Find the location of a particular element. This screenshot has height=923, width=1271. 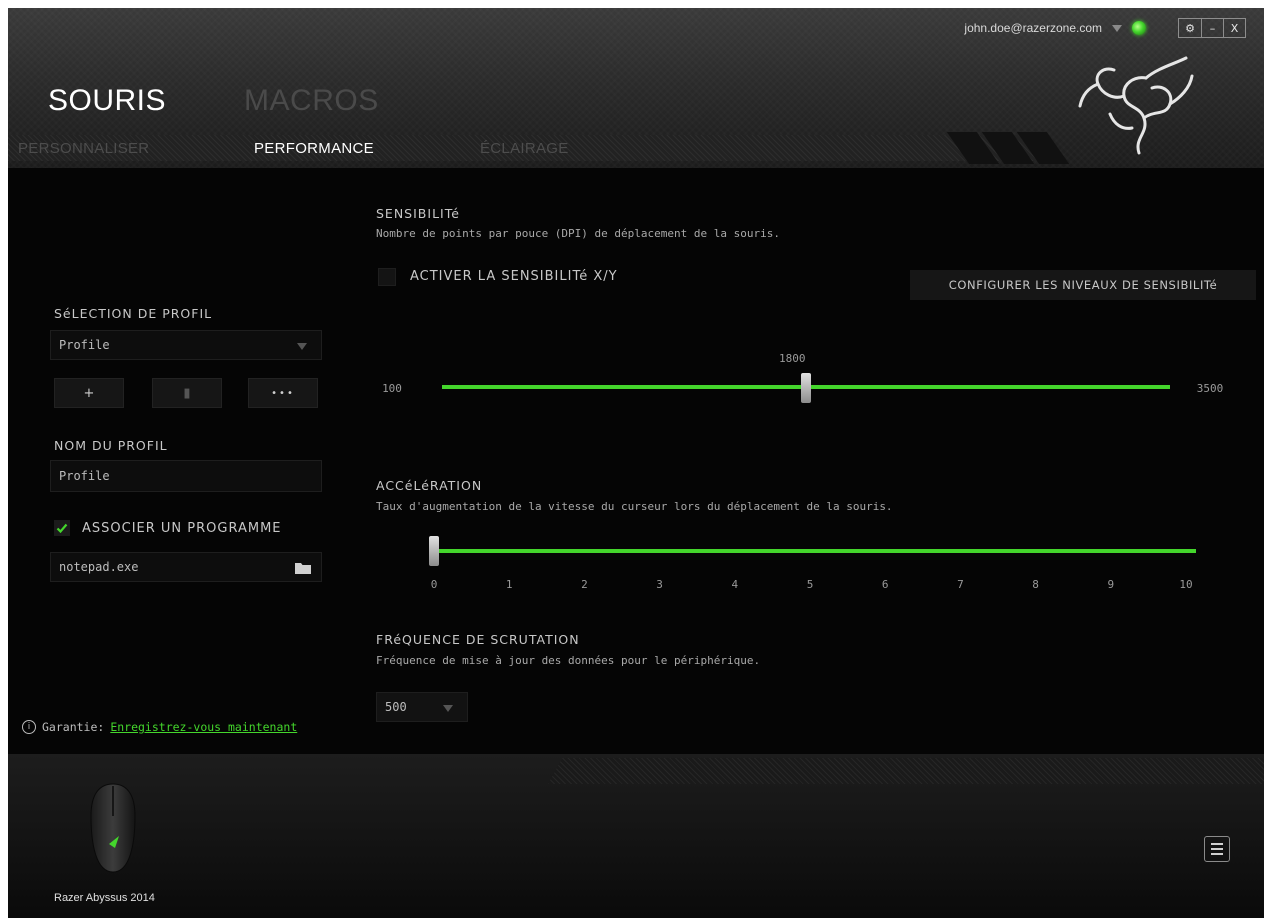

tab-eclairage: ÉCLAIRAGE is located at coordinates (524, 148).